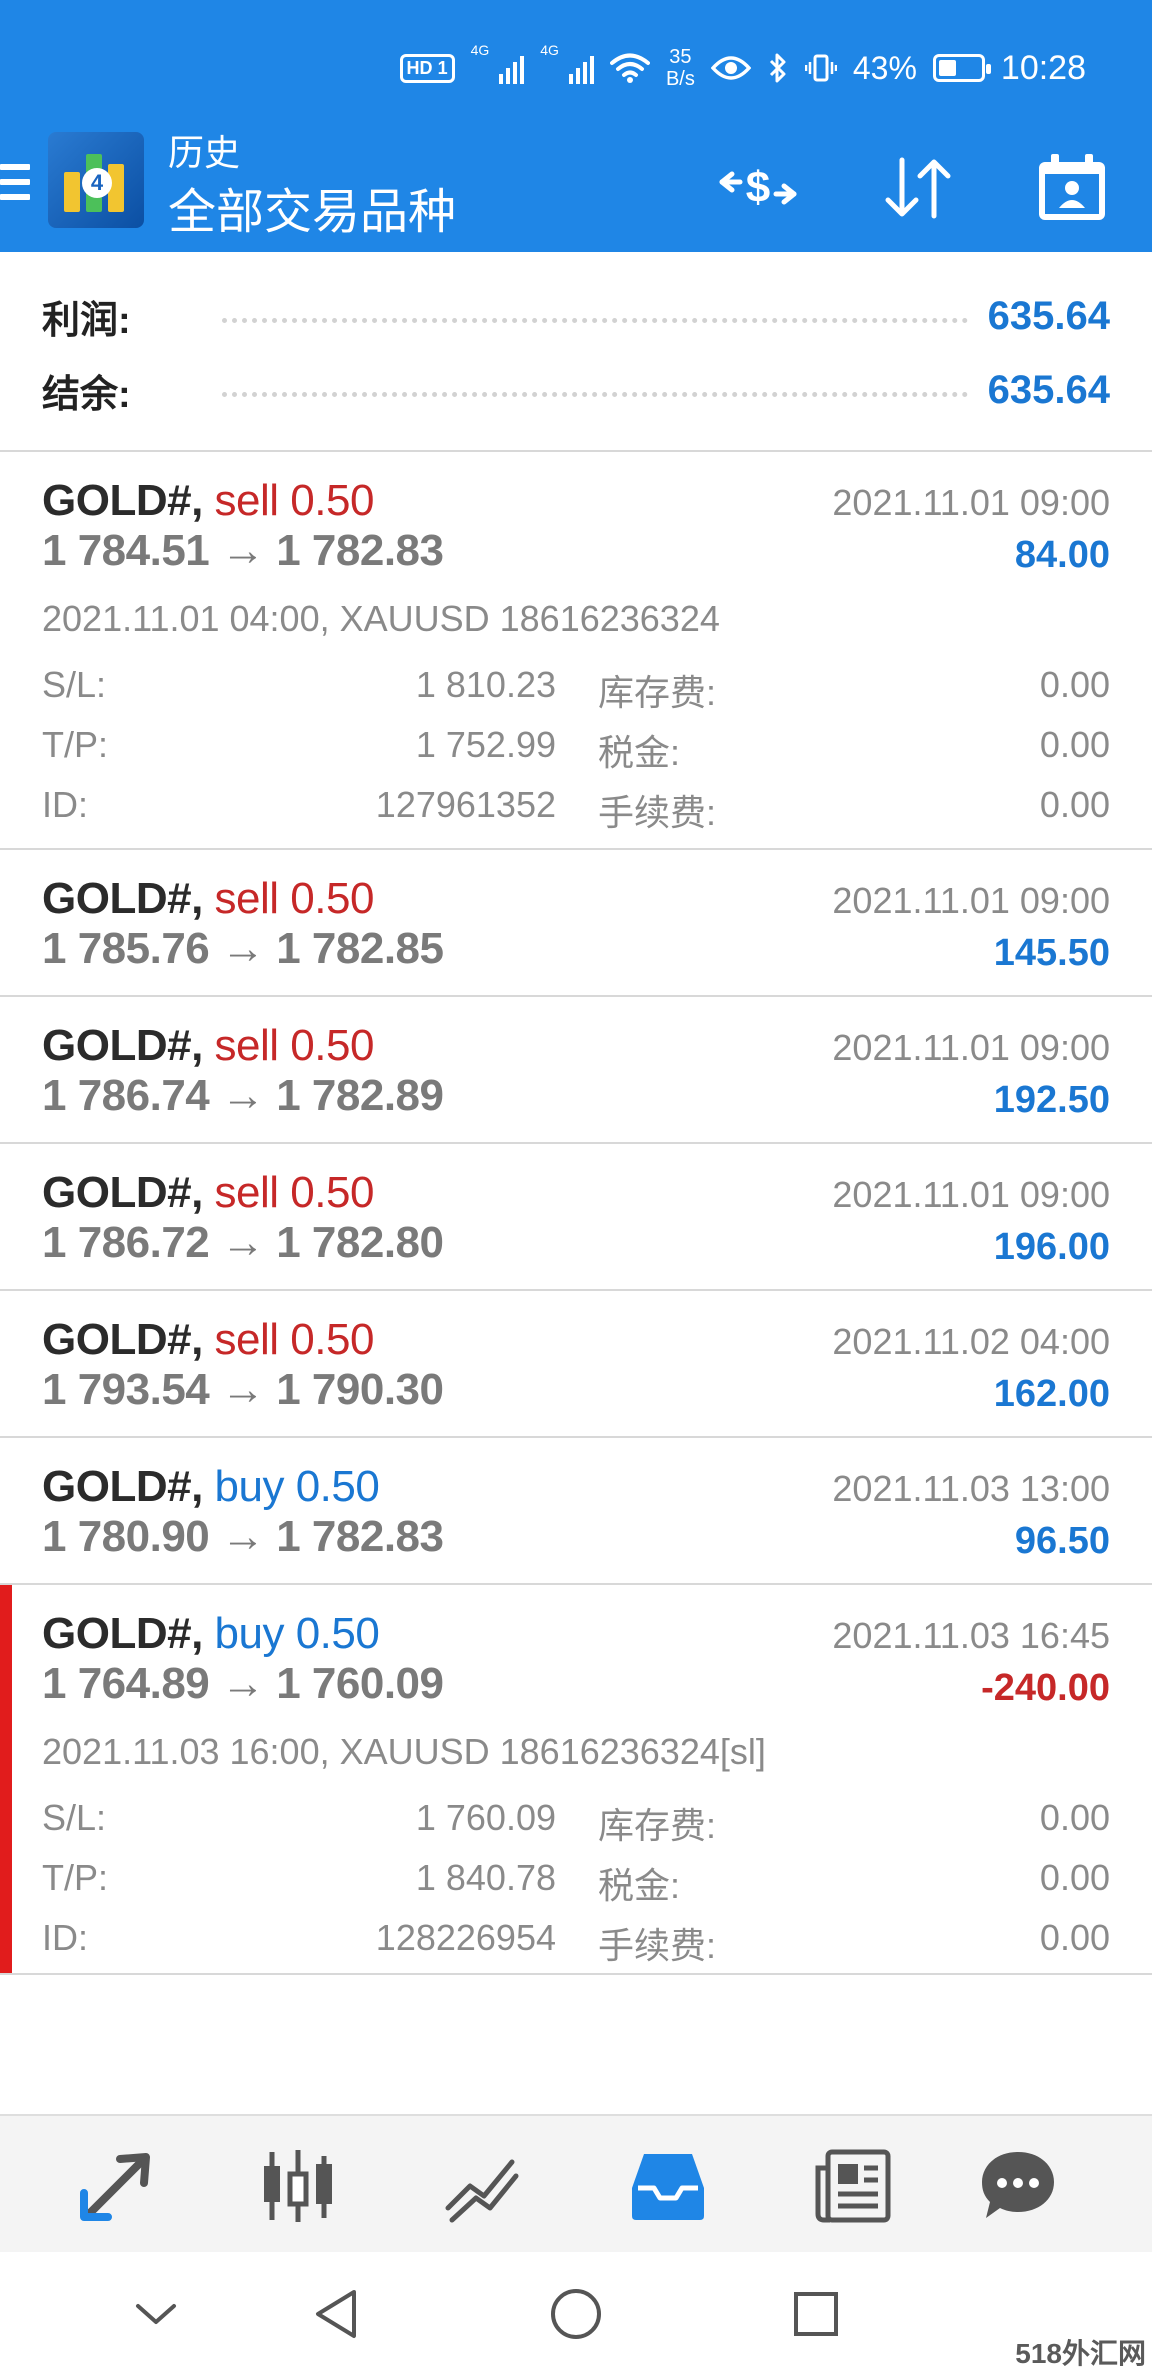  What do you see at coordinates (243, 550) in the screenshot?
I see `trade-prices: 1 784.51 → 1 782.83` at bounding box center [243, 550].